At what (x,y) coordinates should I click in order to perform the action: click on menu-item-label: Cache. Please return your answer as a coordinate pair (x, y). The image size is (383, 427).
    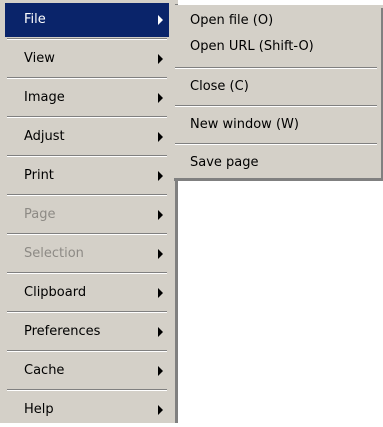
    Looking at the image, I should click on (44, 370).